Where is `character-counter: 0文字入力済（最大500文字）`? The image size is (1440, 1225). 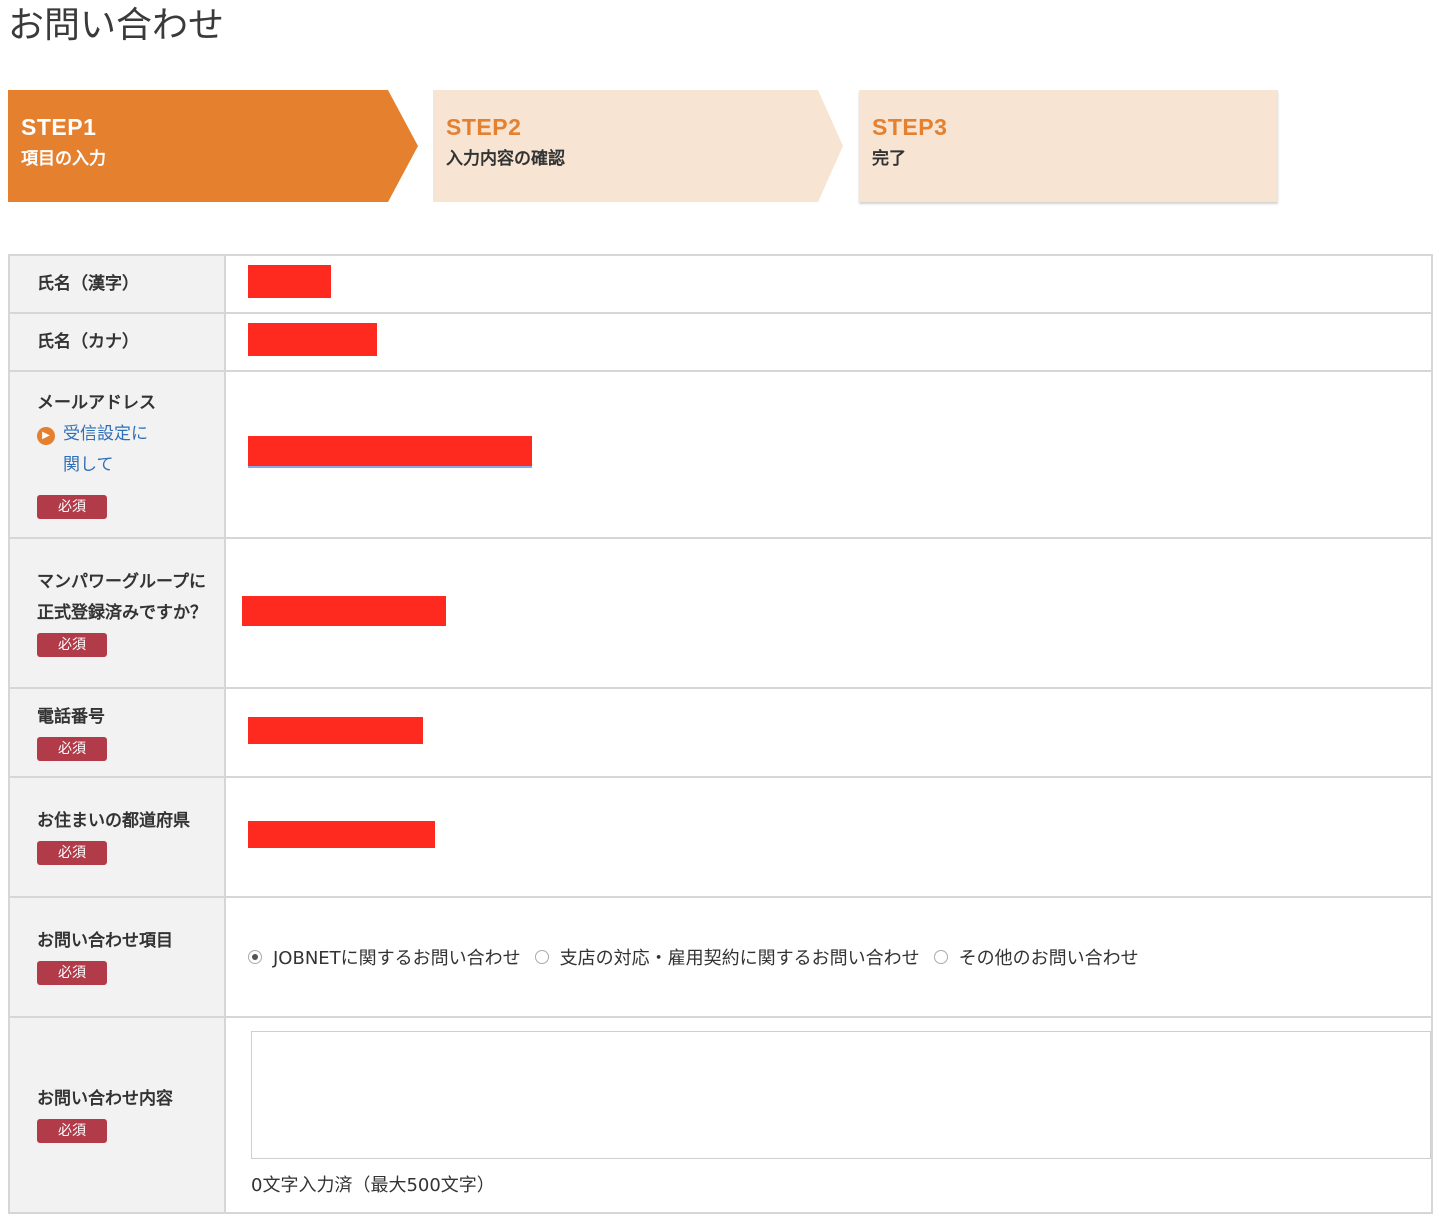
character-counter: 0文字入力済（最大500文字） is located at coordinates (373, 1185).